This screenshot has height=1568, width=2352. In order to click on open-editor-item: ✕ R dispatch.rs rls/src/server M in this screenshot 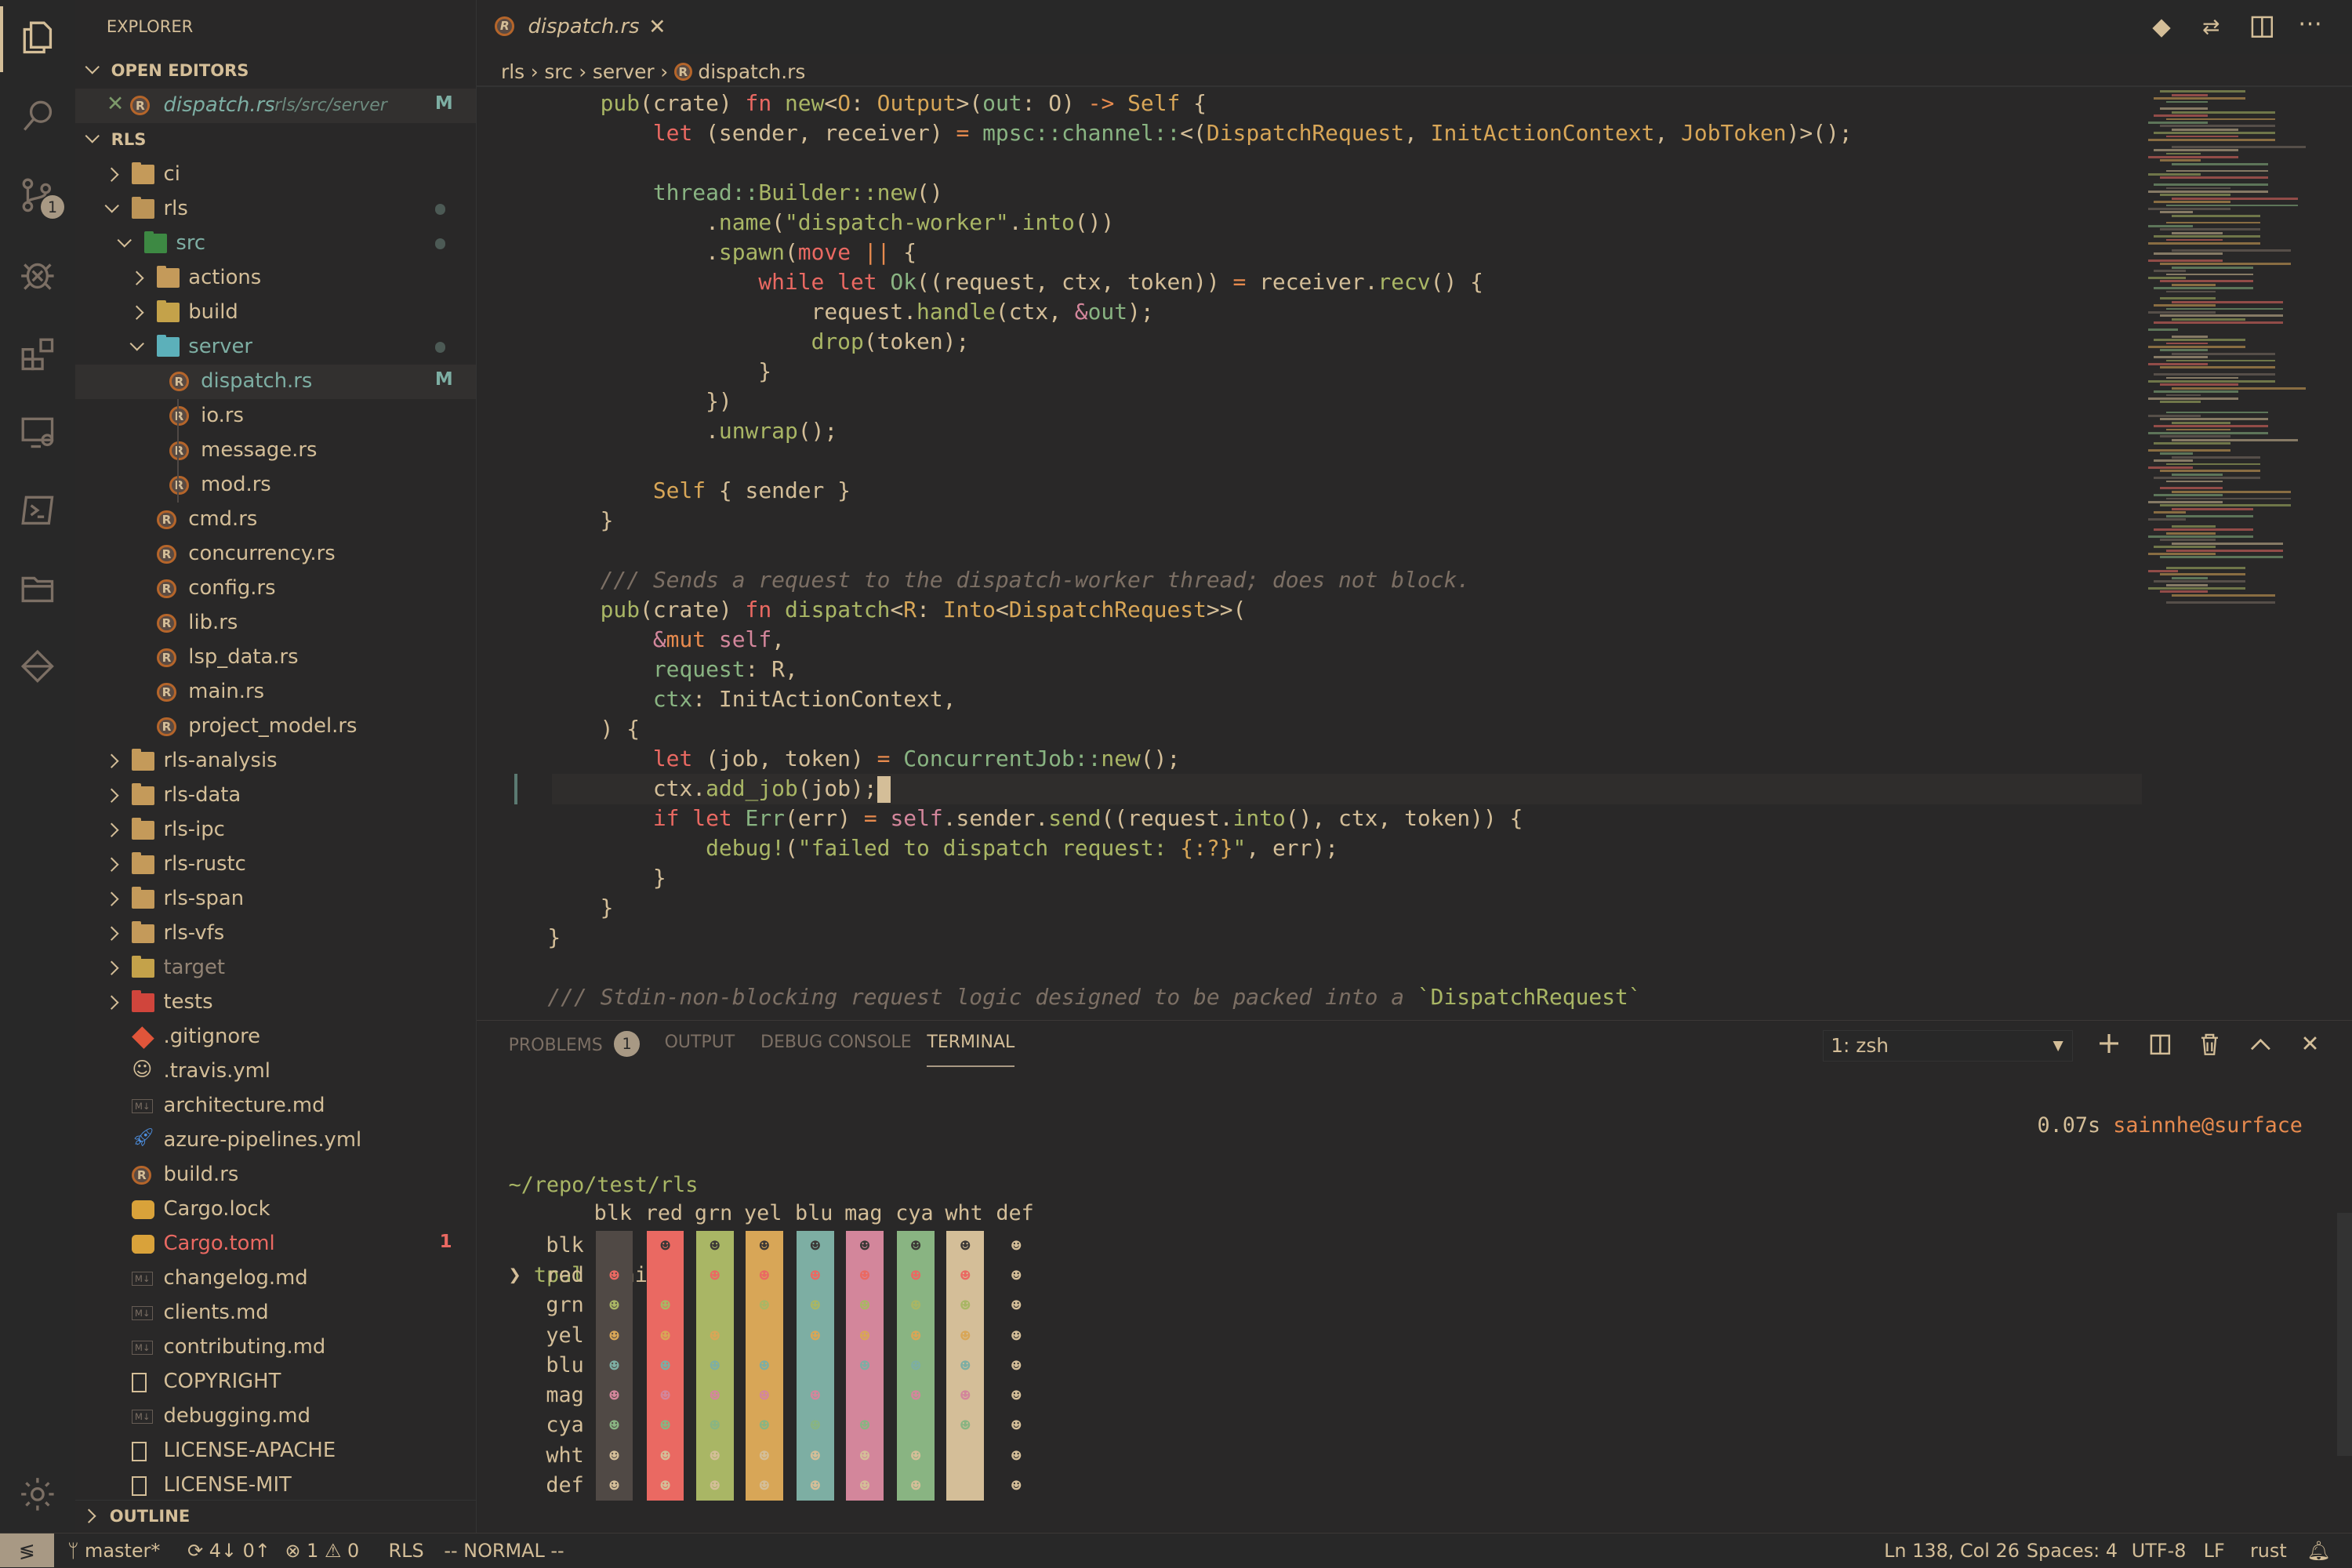, I will do `click(275, 105)`.